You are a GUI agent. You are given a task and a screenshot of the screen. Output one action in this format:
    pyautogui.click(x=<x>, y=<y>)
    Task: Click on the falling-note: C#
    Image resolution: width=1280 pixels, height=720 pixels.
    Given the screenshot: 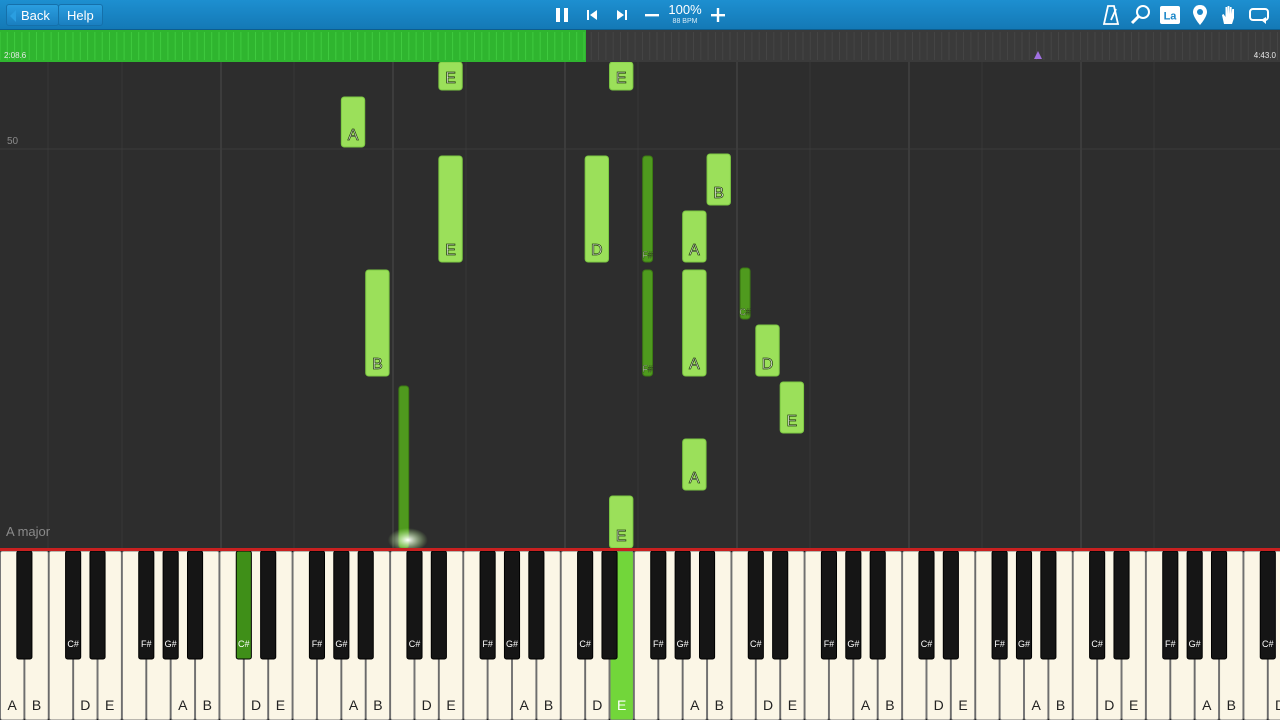 What is the action you would take?
    pyautogui.click(x=745, y=293)
    